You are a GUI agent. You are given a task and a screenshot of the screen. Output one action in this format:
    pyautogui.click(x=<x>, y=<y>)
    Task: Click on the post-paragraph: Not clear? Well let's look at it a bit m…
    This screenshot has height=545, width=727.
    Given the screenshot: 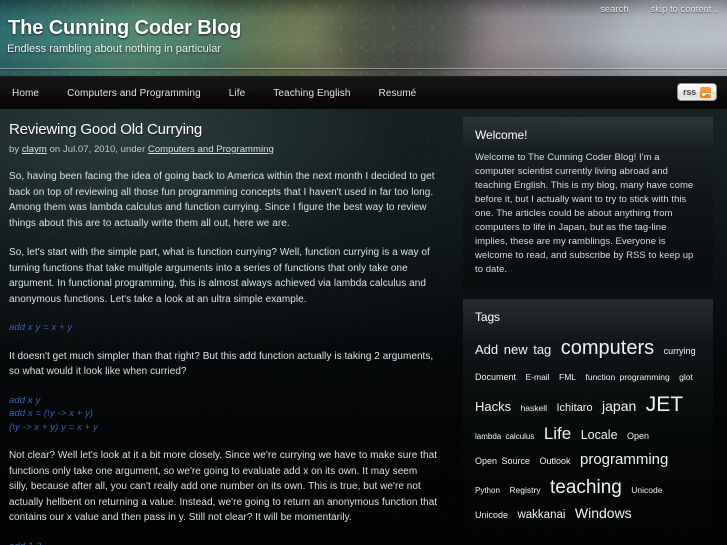 What is the action you would take?
    pyautogui.click(x=223, y=486)
    